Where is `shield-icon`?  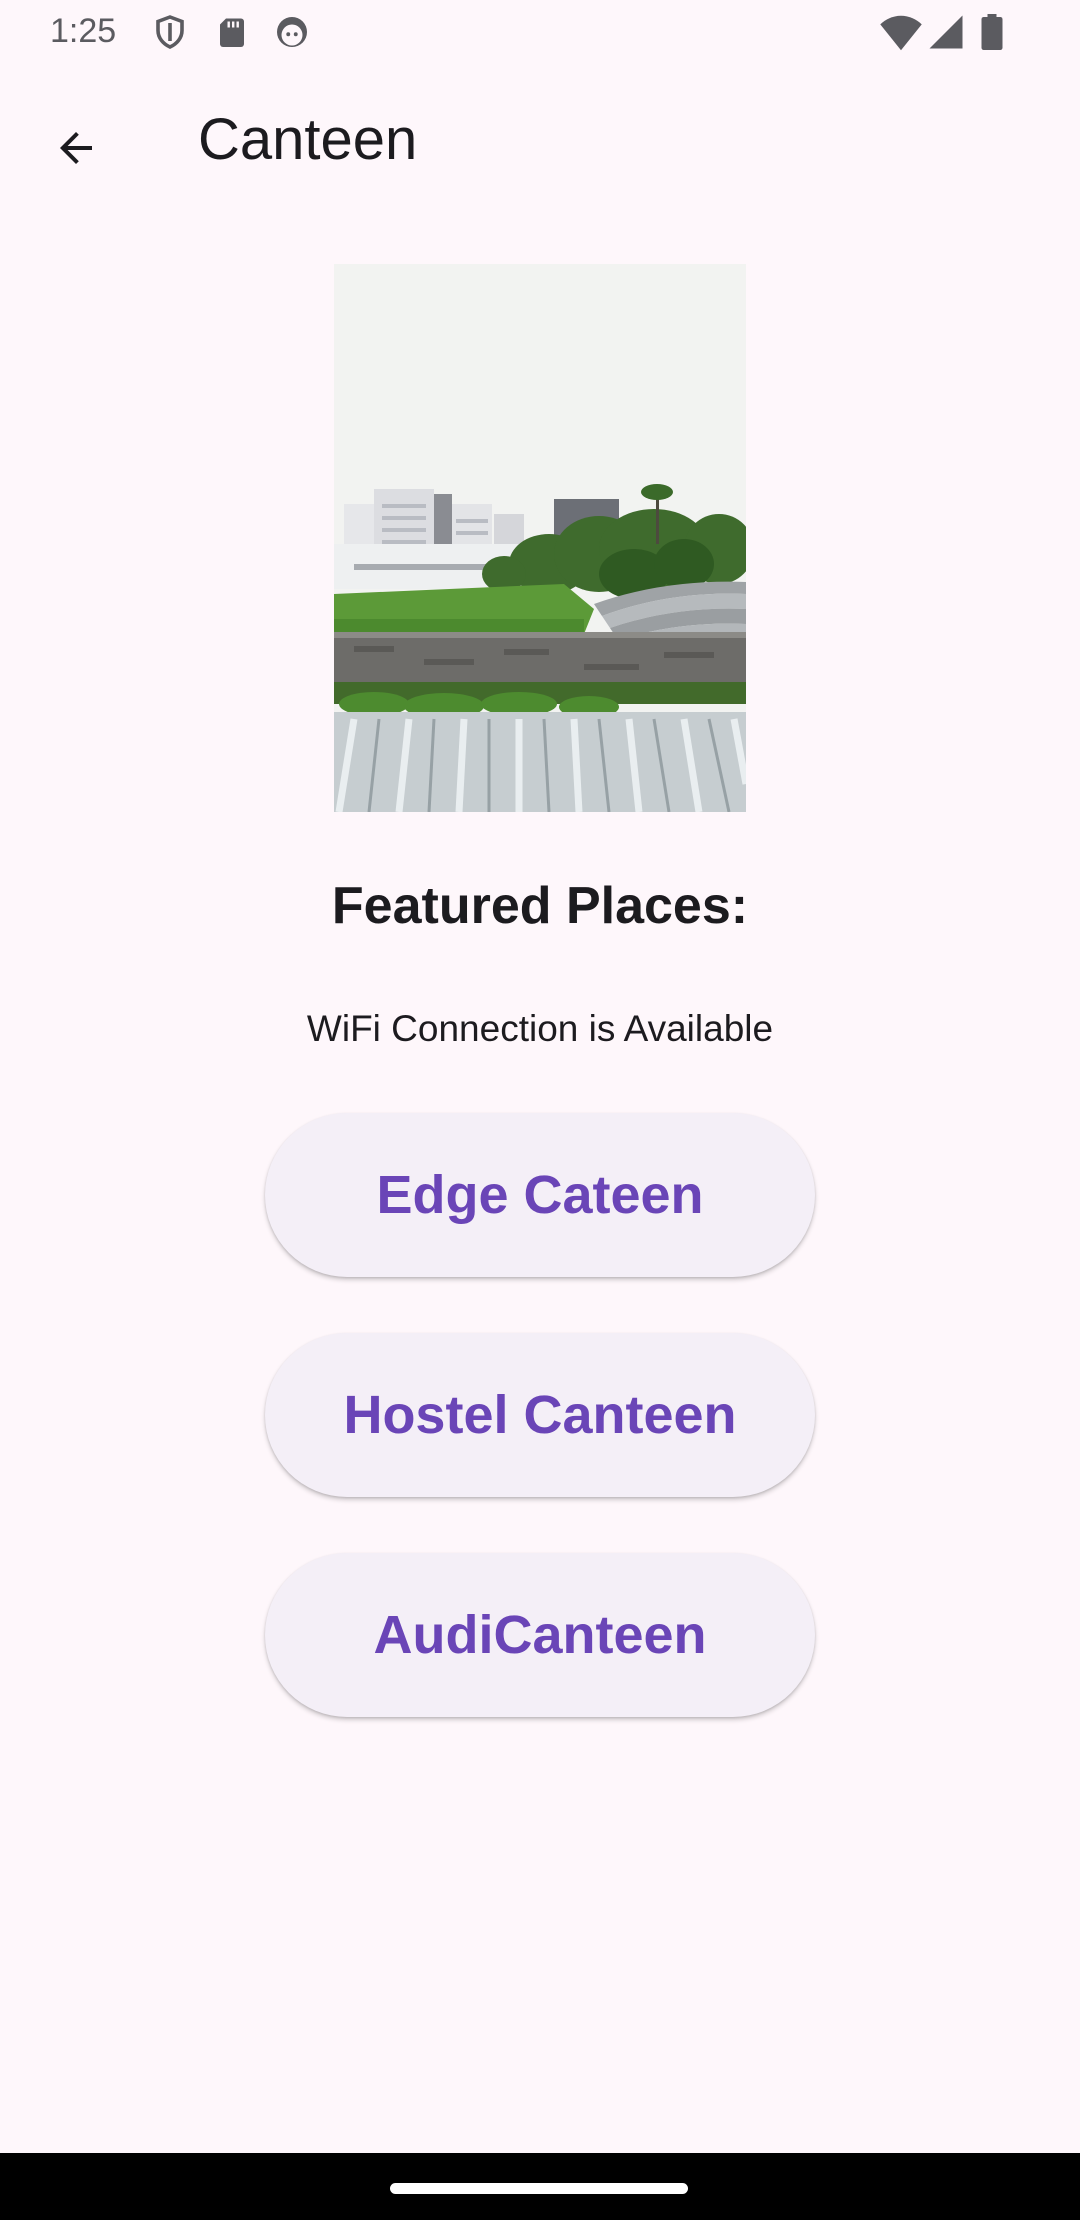
shield-icon is located at coordinates (170, 32).